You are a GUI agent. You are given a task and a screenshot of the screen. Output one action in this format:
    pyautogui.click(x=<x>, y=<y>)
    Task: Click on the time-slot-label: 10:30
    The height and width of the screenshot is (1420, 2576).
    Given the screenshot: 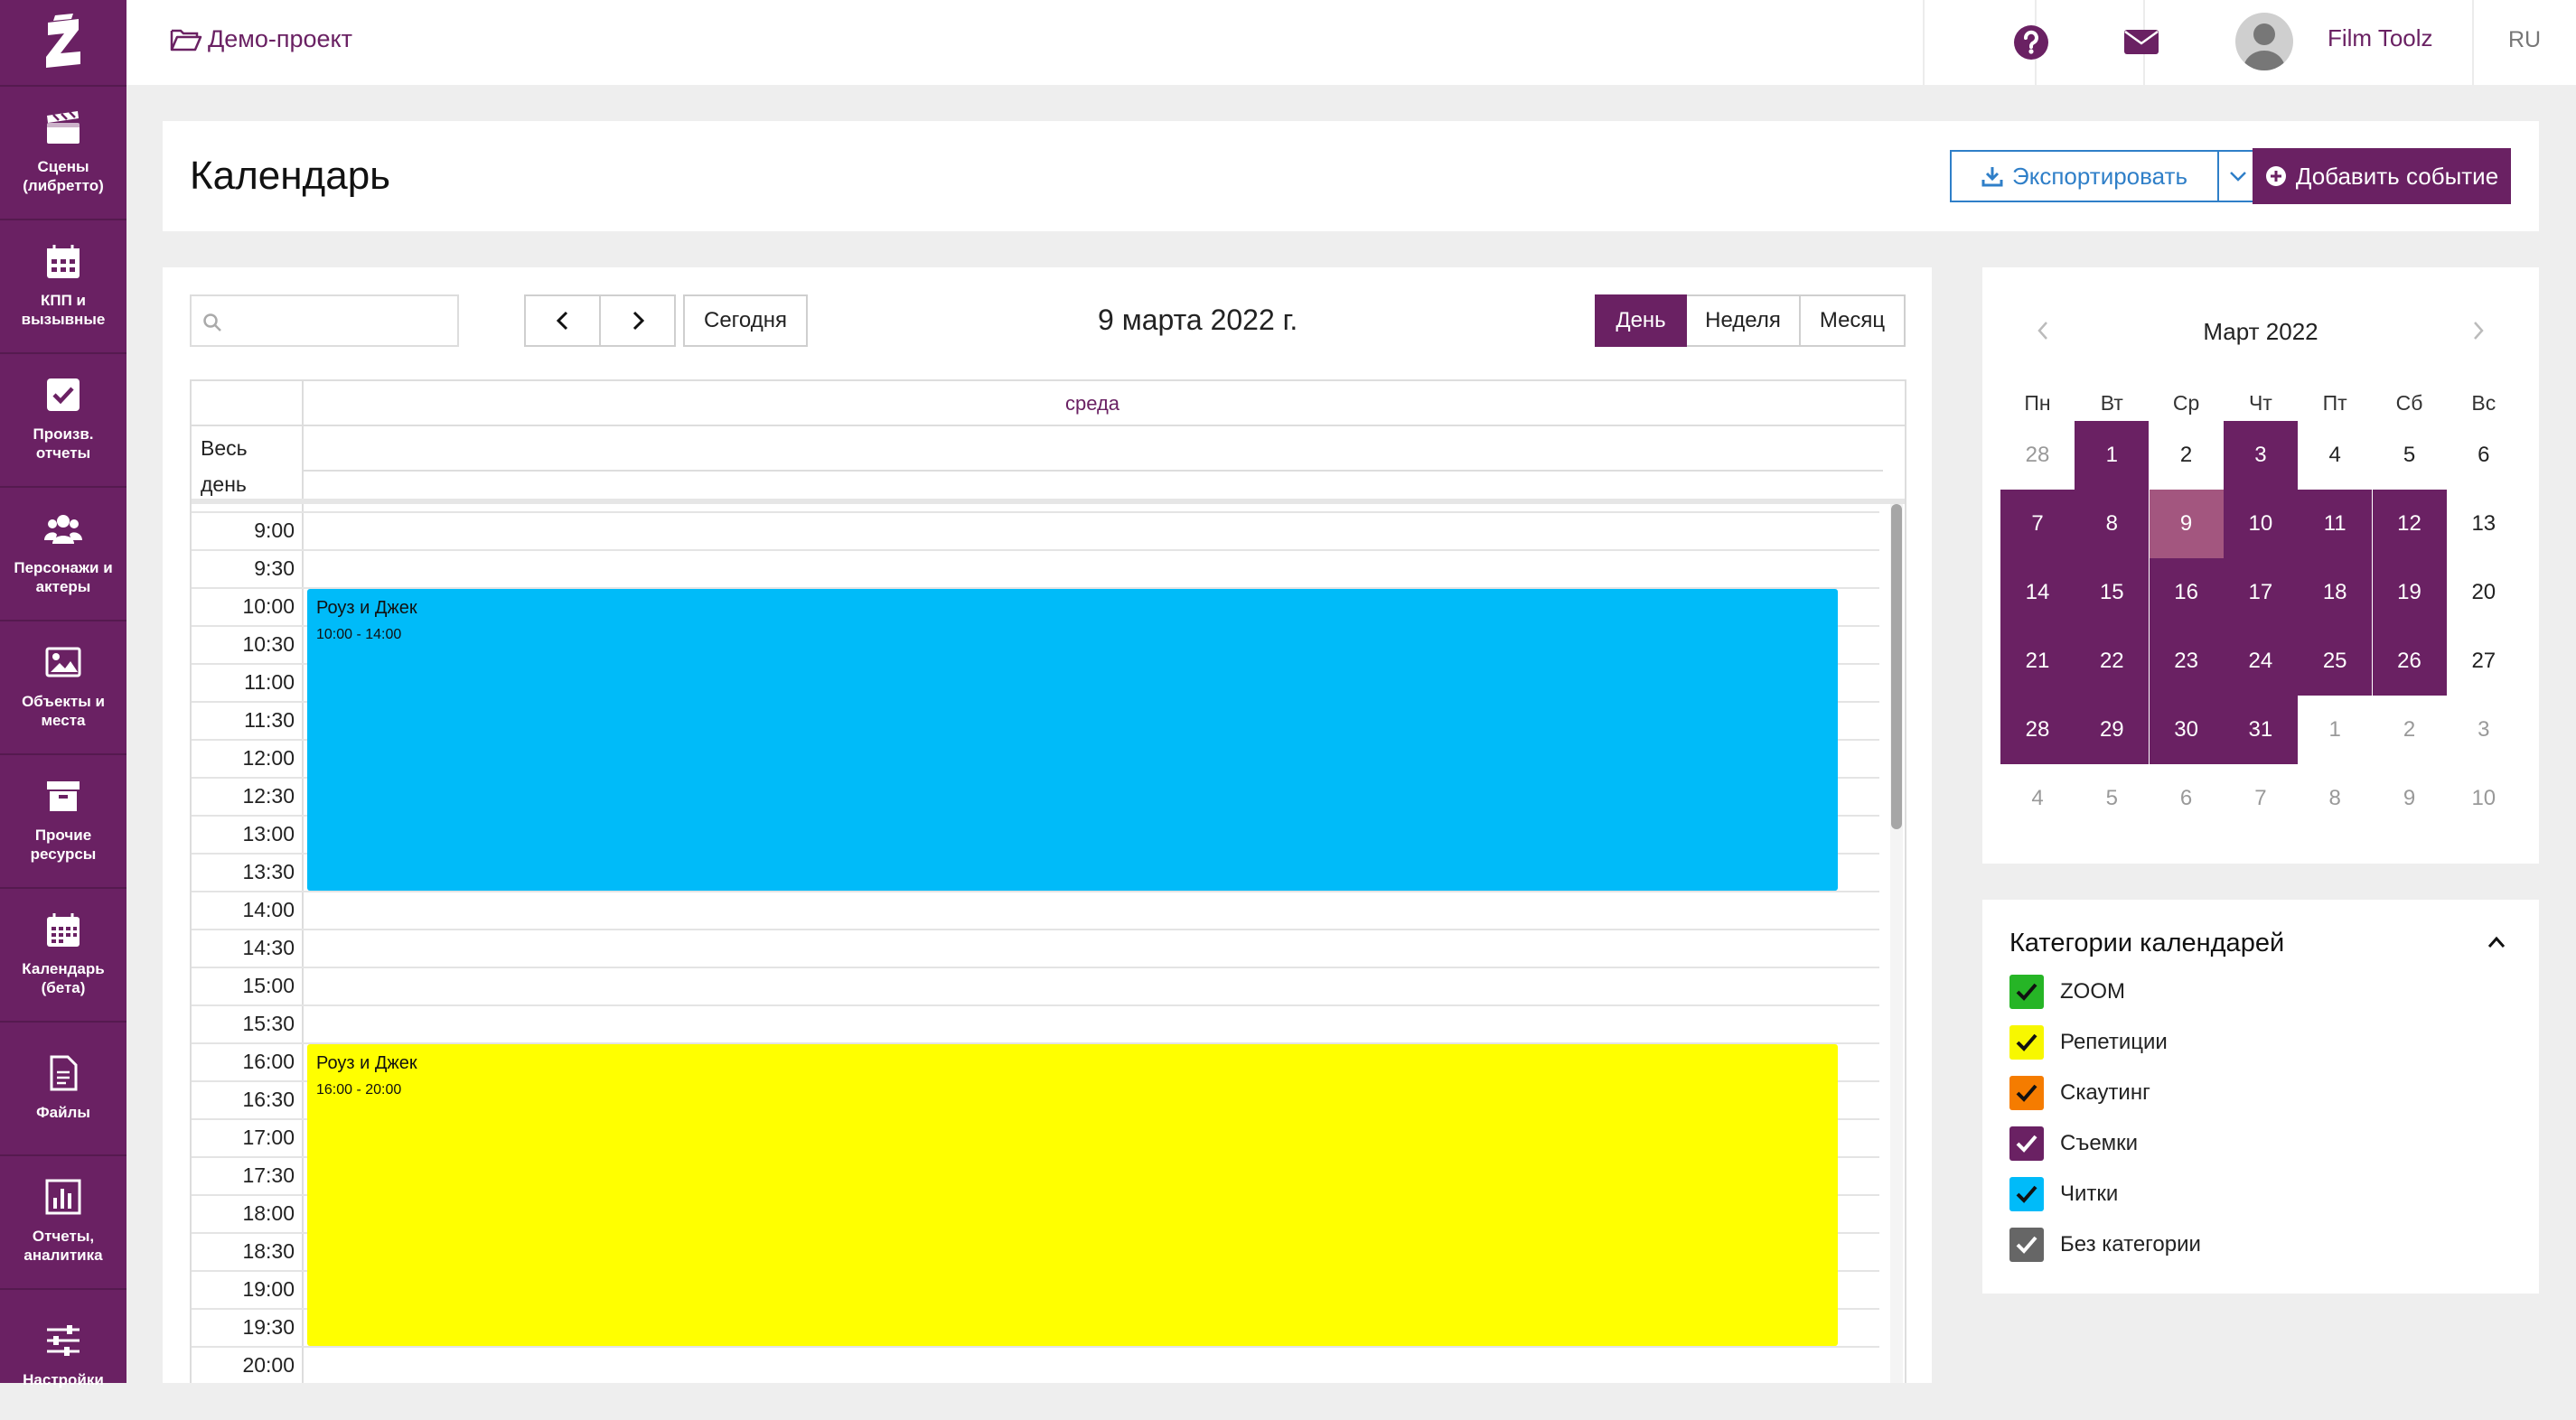 What is the action you would take?
    pyautogui.click(x=268, y=644)
    